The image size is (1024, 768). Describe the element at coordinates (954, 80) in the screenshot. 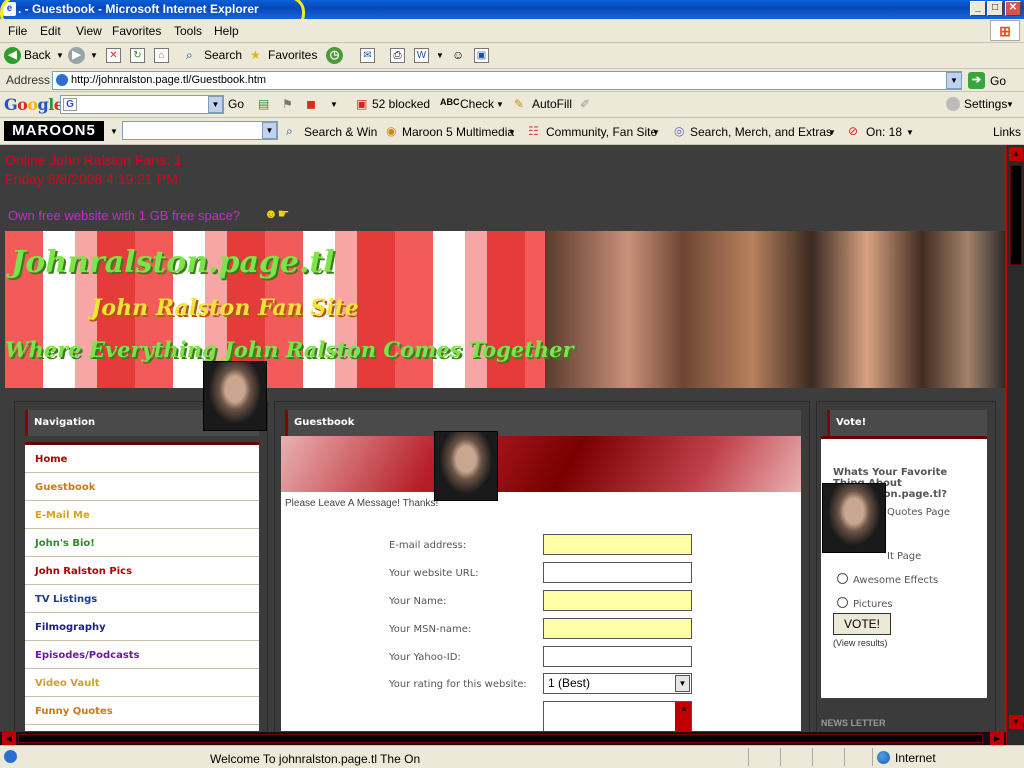

I see `address-dropdown-icon: ▼` at that location.